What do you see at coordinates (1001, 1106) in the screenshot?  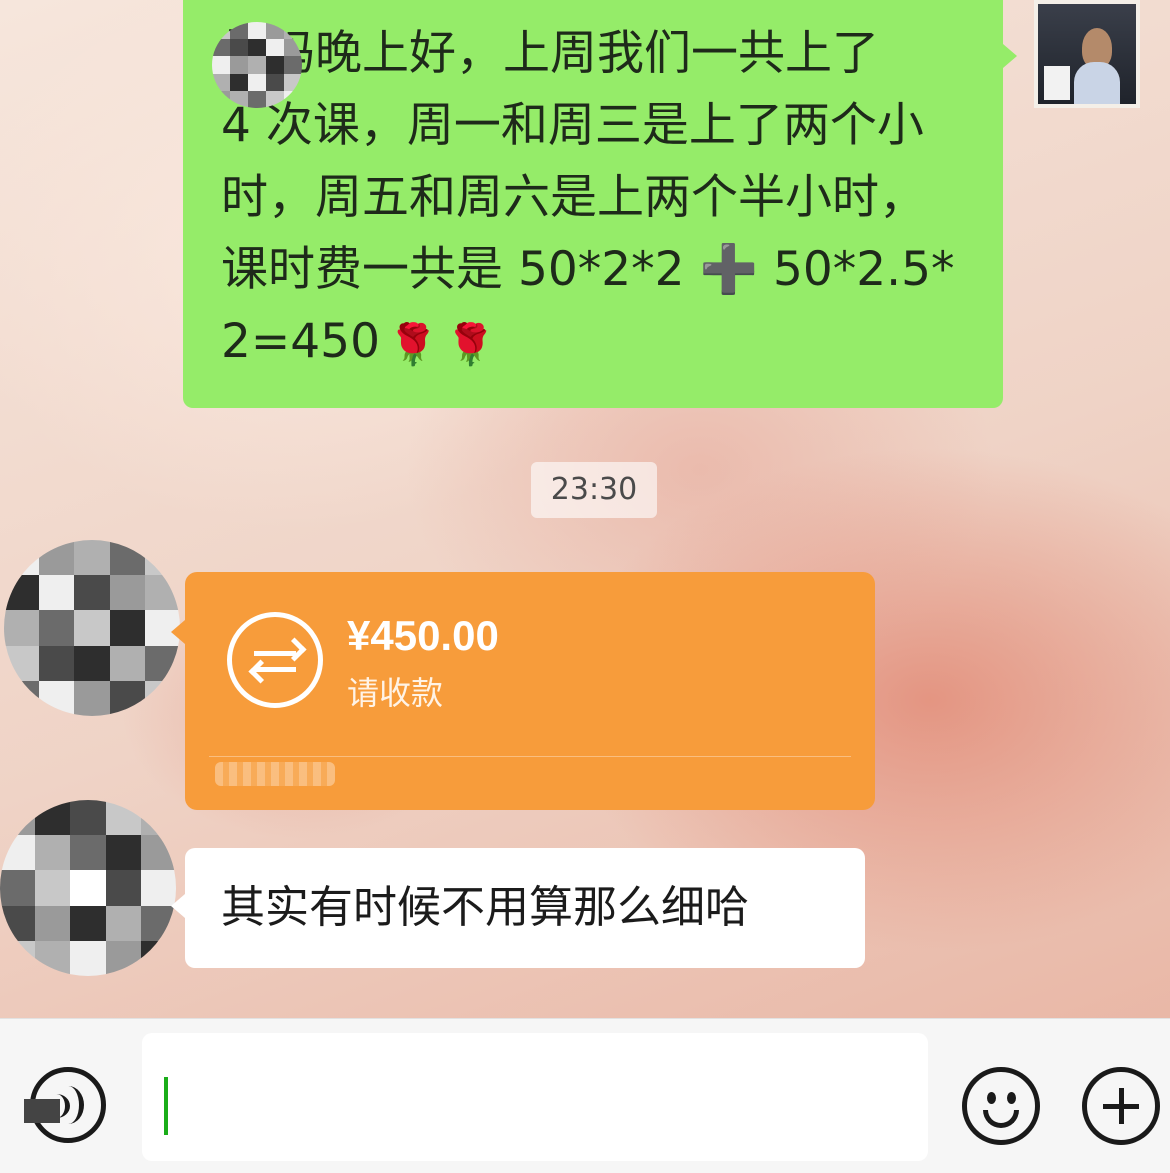 I see `emoji-face-icon` at bounding box center [1001, 1106].